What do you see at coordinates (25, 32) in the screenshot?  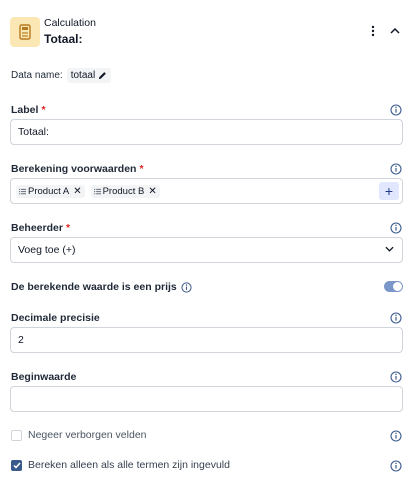 I see `calculator-icon` at bounding box center [25, 32].